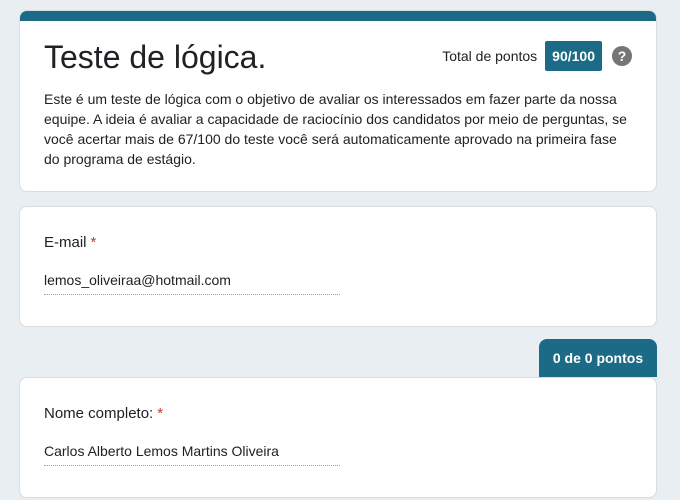 Image resolution: width=680 pixels, height=500 pixels. Describe the element at coordinates (155, 57) in the screenshot. I see `form-title: Teste de lógica.` at that location.